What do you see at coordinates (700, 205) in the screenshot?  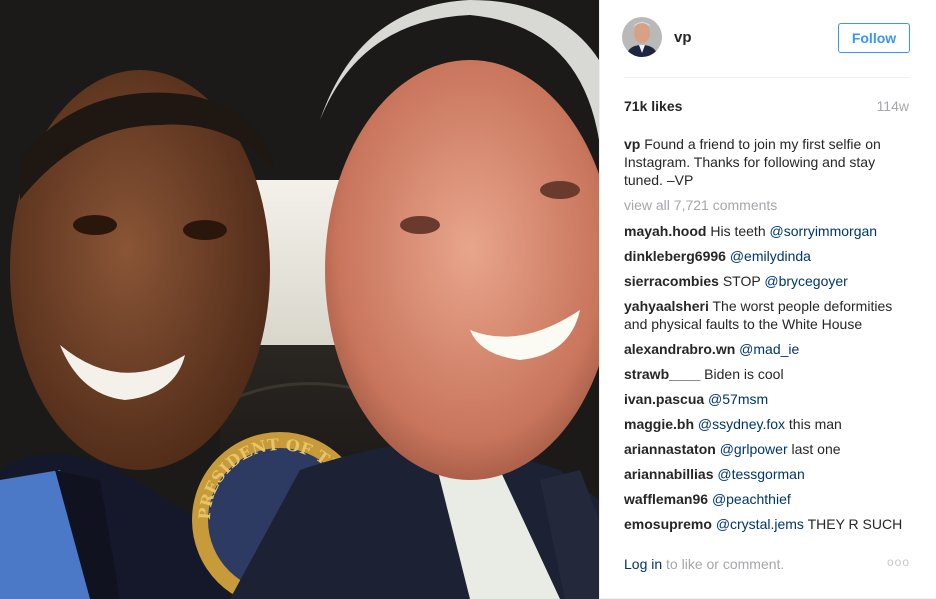 I see `view-all-comments: view all 7,721 comments` at bounding box center [700, 205].